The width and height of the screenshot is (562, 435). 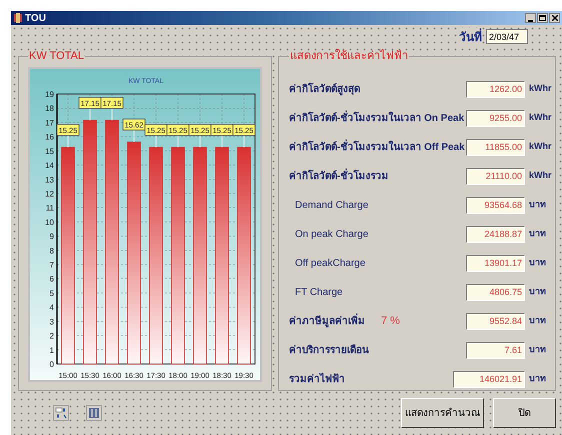 I want to click on value-field: 24188.87, so click(x=495, y=234).